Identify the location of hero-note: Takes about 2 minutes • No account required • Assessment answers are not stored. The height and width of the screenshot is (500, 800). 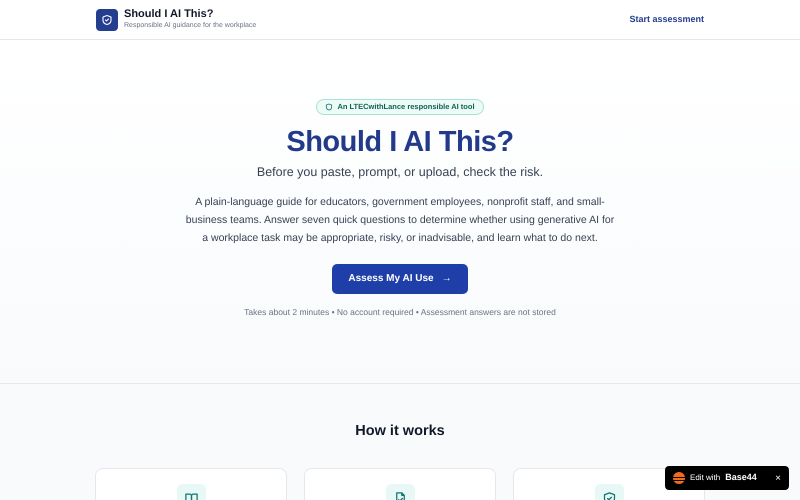
(400, 312).